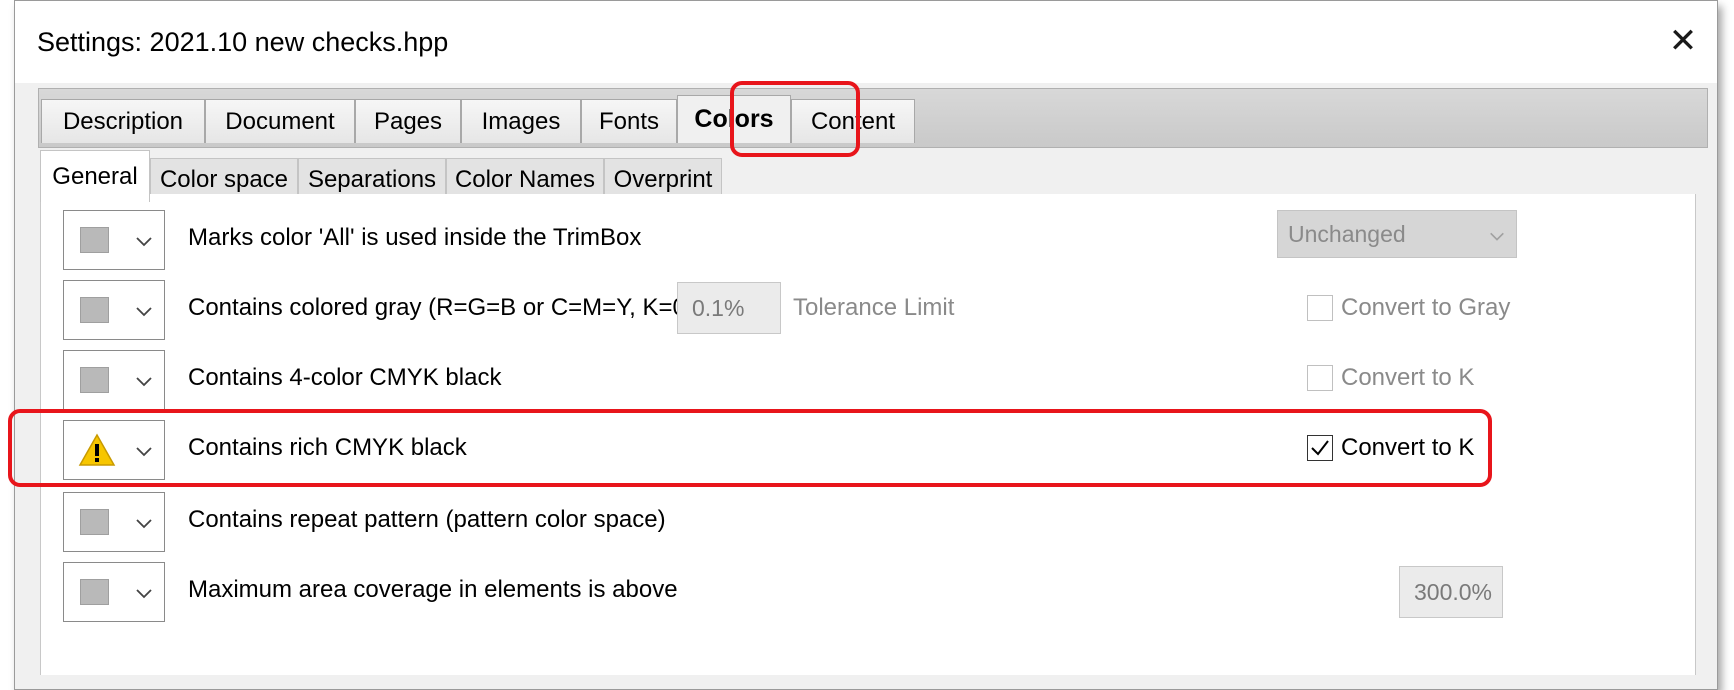 The width and height of the screenshot is (1734, 690). What do you see at coordinates (97, 449) in the screenshot?
I see `warning-icon` at bounding box center [97, 449].